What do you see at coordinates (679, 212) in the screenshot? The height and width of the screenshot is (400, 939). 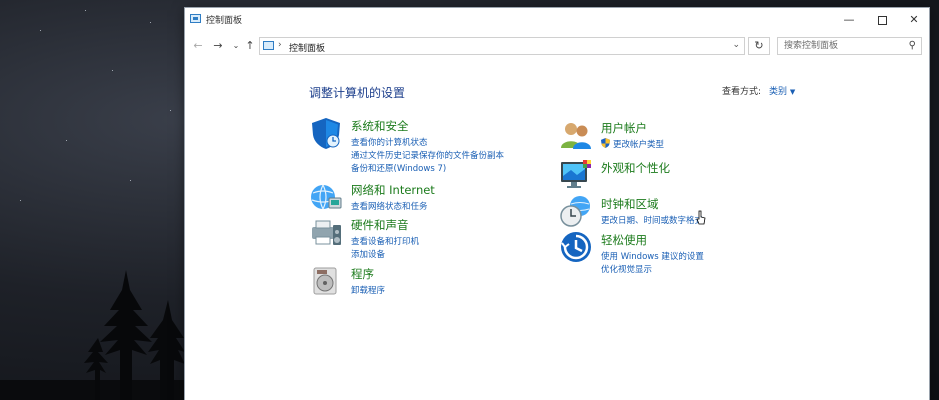 I see `category-clock-region: 时钟和区域 更改日期、时间或数字格式` at bounding box center [679, 212].